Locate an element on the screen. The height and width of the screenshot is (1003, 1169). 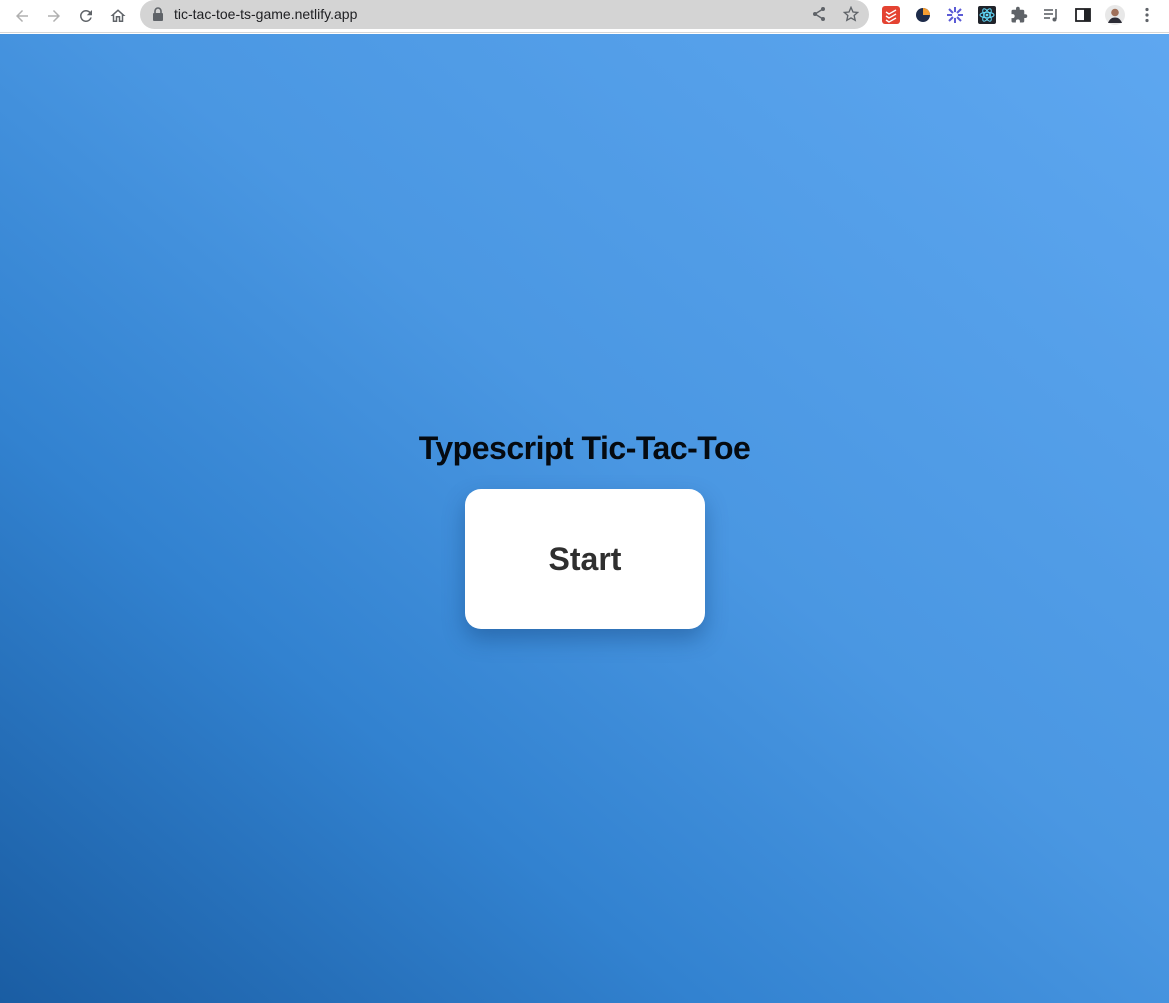
kebab-menu-icon is located at coordinates (1147, 15).